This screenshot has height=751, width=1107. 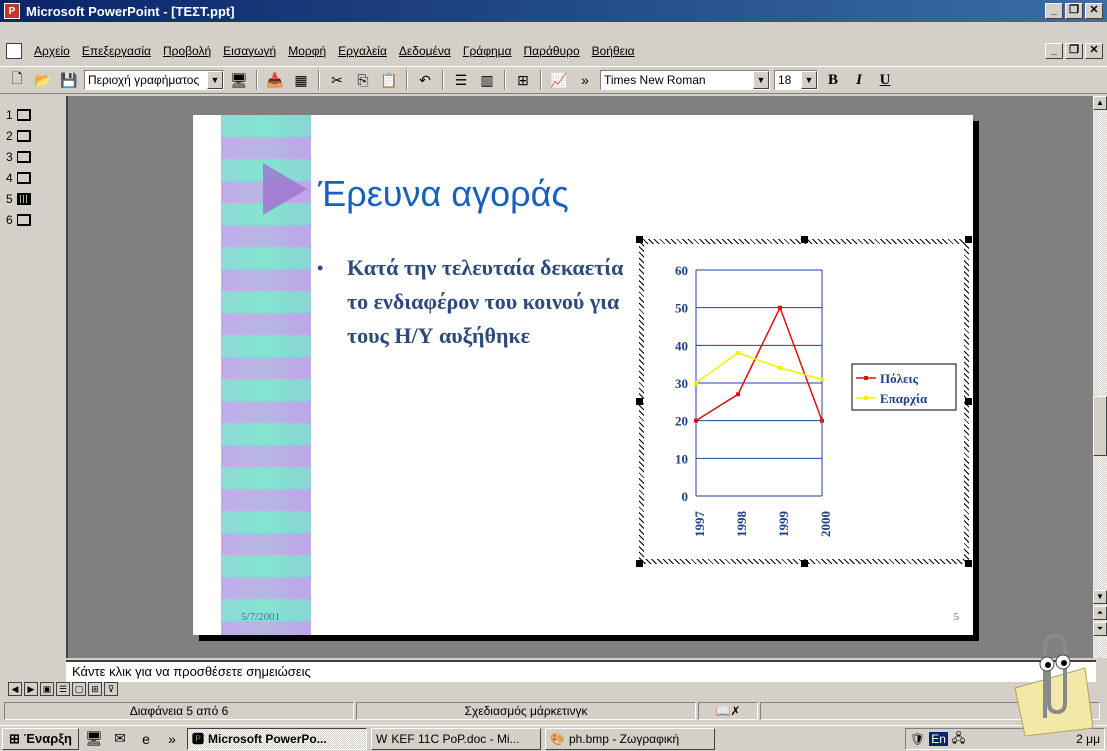 I want to click on scroll-down-icon: ▼, so click(x=1100, y=597).